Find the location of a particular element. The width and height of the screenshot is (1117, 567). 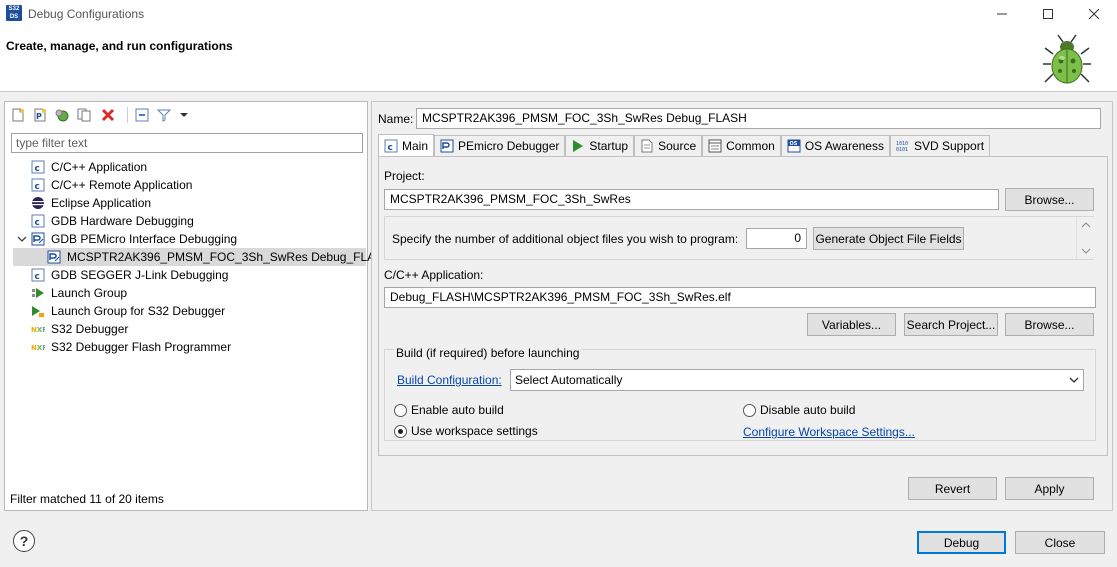

tab-label: SVD Support is located at coordinates (949, 146).